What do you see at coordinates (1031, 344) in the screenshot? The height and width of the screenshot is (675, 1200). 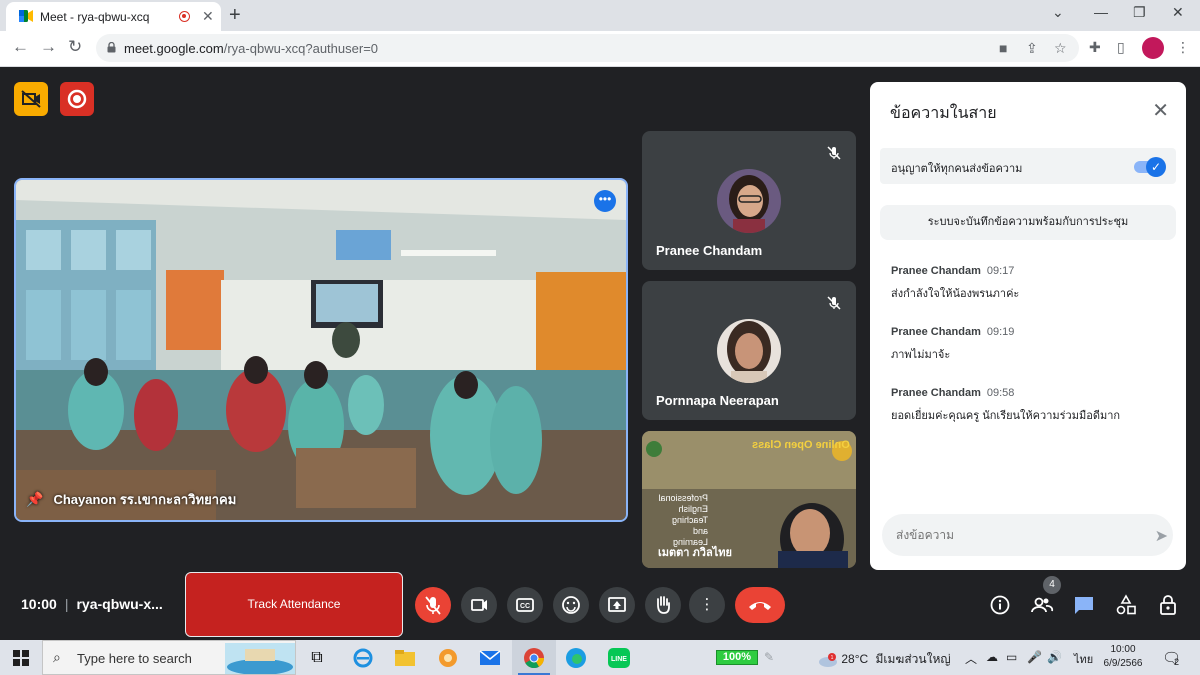 I see `chat-message: Pranee Chandam 09:19 ภาพไม่มาจ้ะ` at bounding box center [1031, 344].